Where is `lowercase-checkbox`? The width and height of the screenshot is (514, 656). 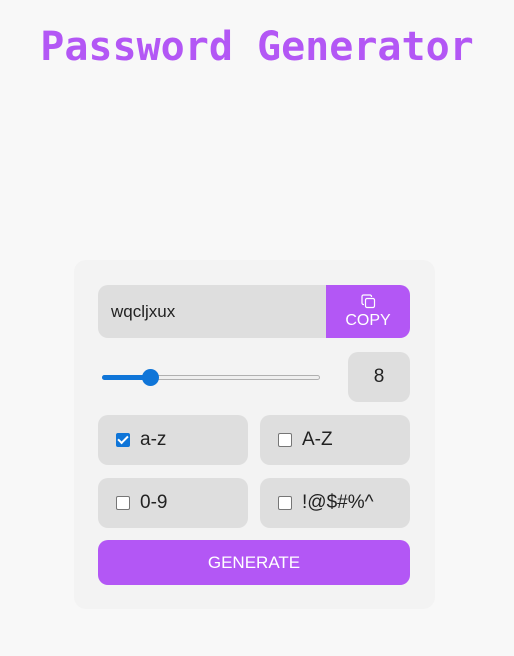 lowercase-checkbox is located at coordinates (123, 440).